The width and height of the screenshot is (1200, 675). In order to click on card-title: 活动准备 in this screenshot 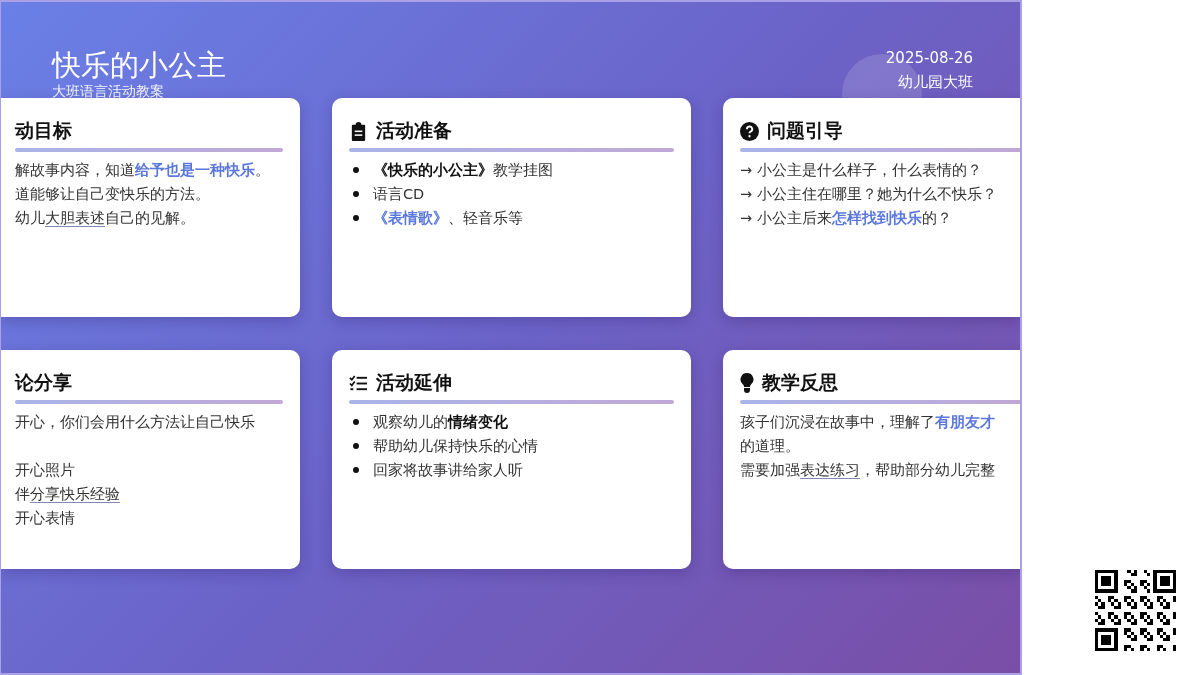, I will do `click(414, 130)`.